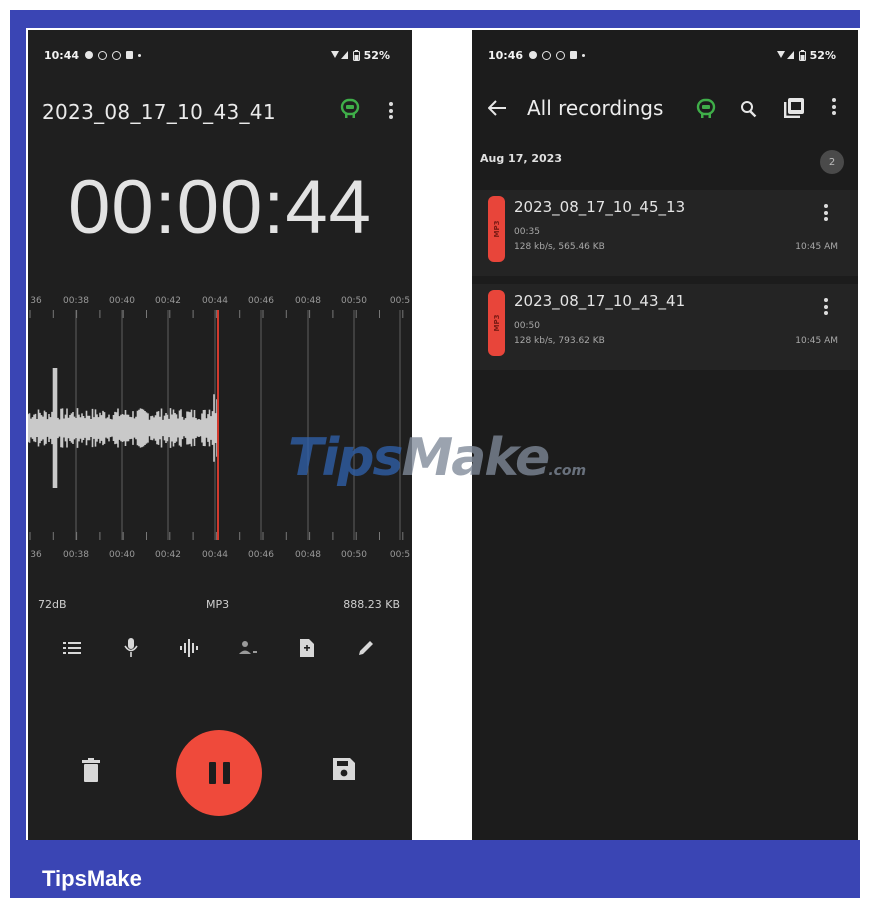 This screenshot has height=909, width=870. I want to click on size-readout: 888.23 KB, so click(371, 604).